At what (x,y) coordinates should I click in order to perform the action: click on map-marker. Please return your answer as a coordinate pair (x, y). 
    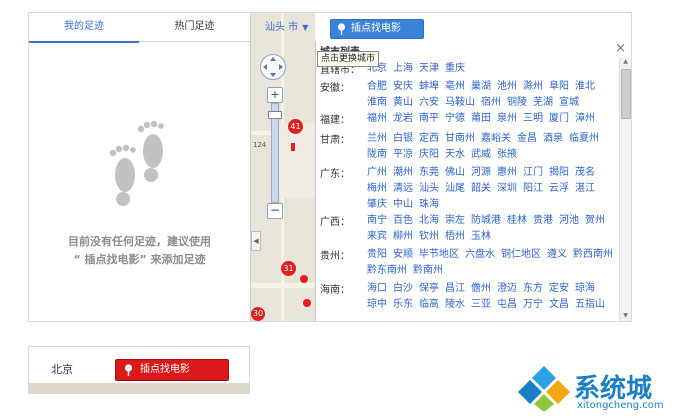
    Looking at the image, I should click on (307, 303).